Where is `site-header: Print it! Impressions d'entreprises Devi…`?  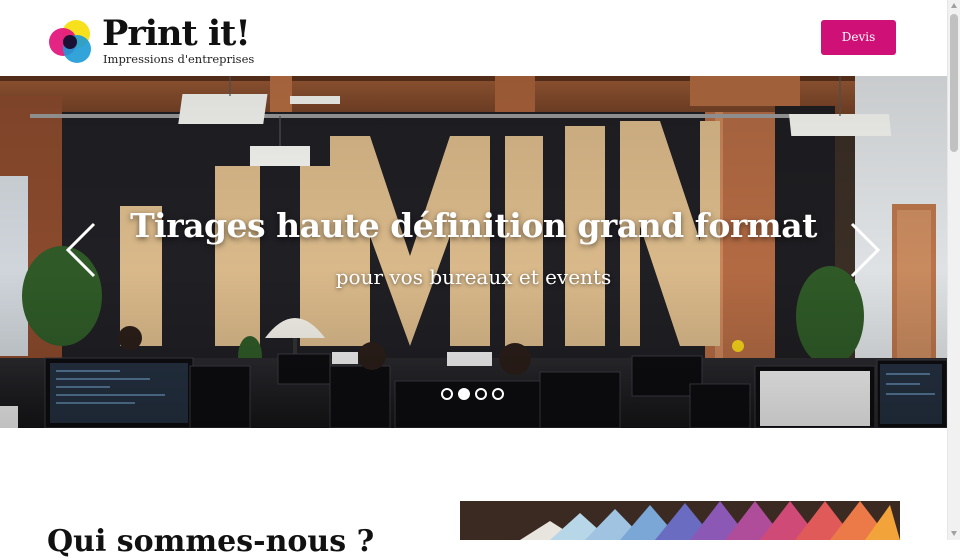
site-header: Print it! Impressions d'entreprises Devi… is located at coordinates (473, 38).